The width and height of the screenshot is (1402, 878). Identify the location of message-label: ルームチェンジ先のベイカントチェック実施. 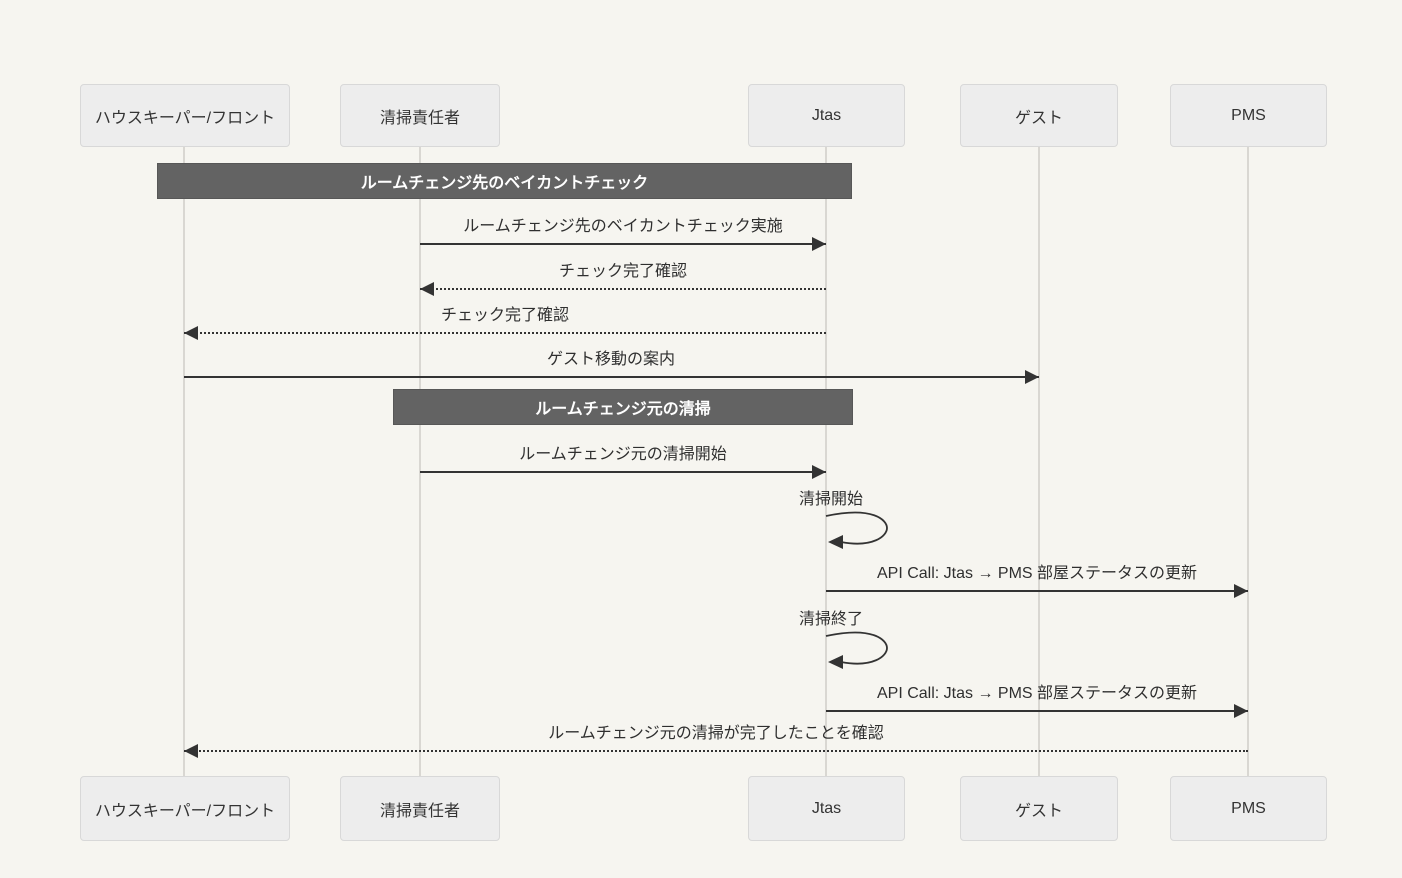
(623, 226).